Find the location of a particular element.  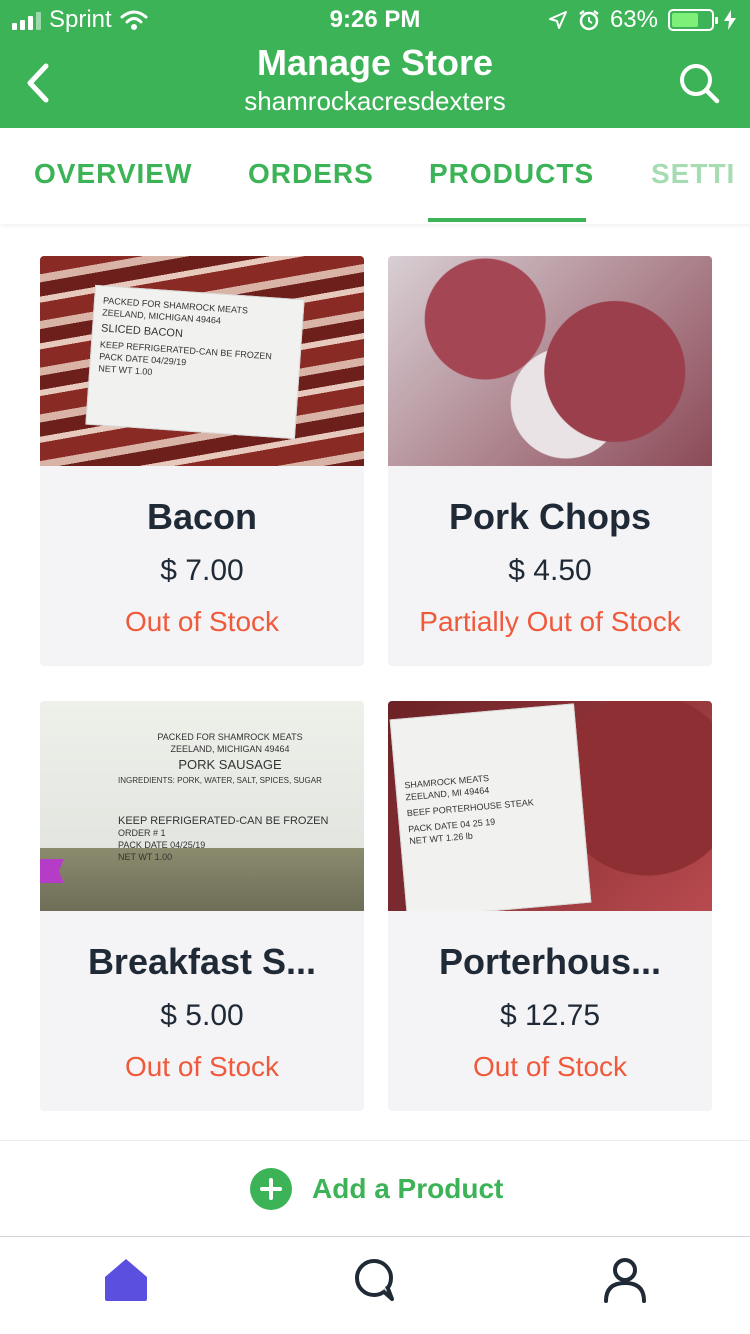

search-button is located at coordinates (699, 83).